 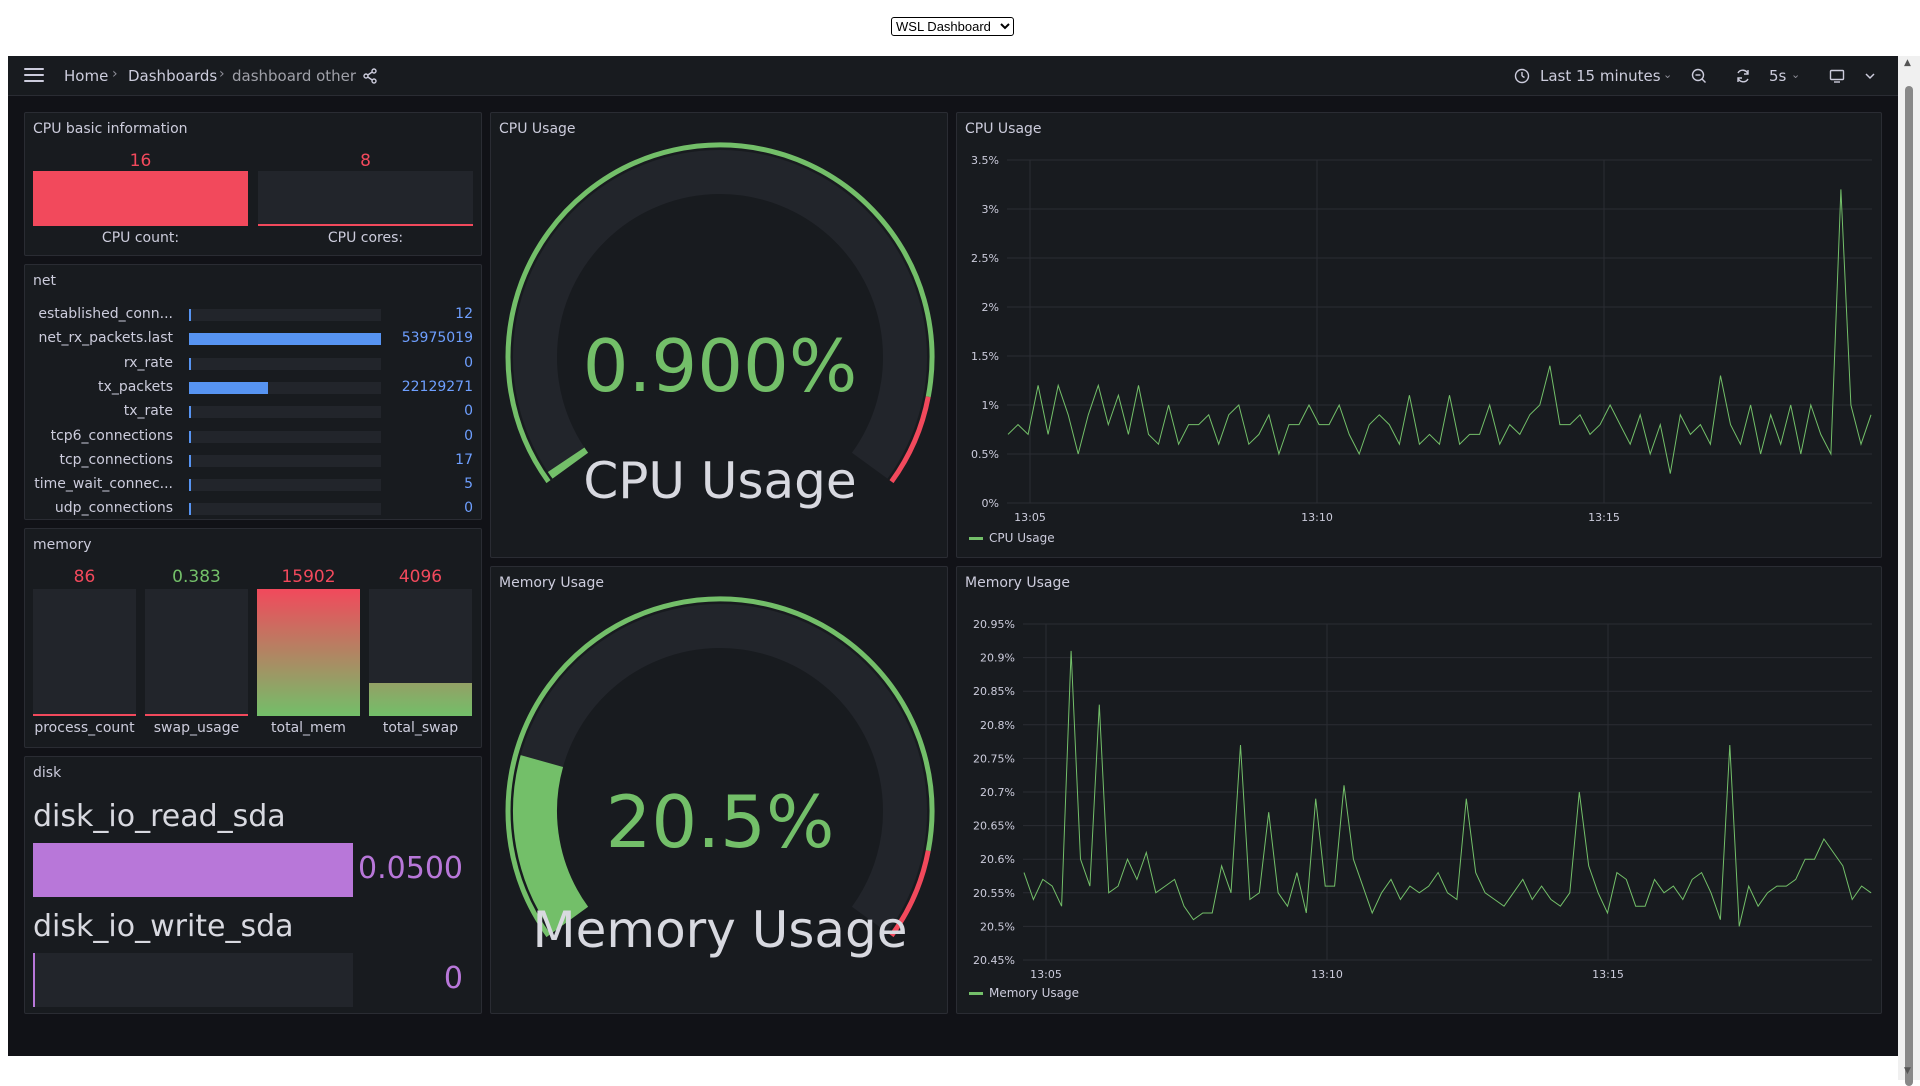 I want to click on chevron-right-icon: ›, so click(x=222, y=74).